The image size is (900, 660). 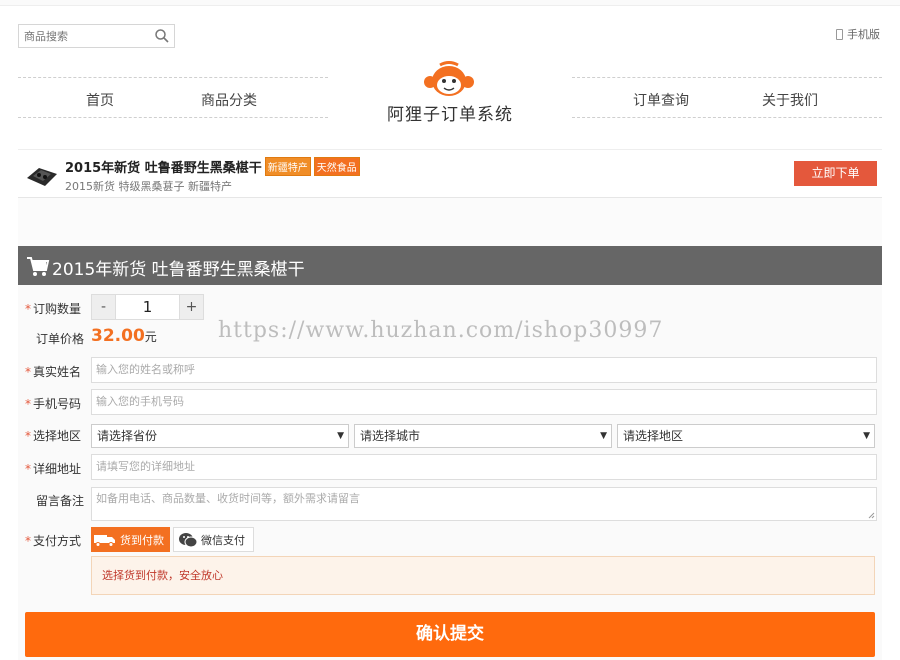 I want to click on name-label-text: 真实姓名, so click(x=57, y=372).